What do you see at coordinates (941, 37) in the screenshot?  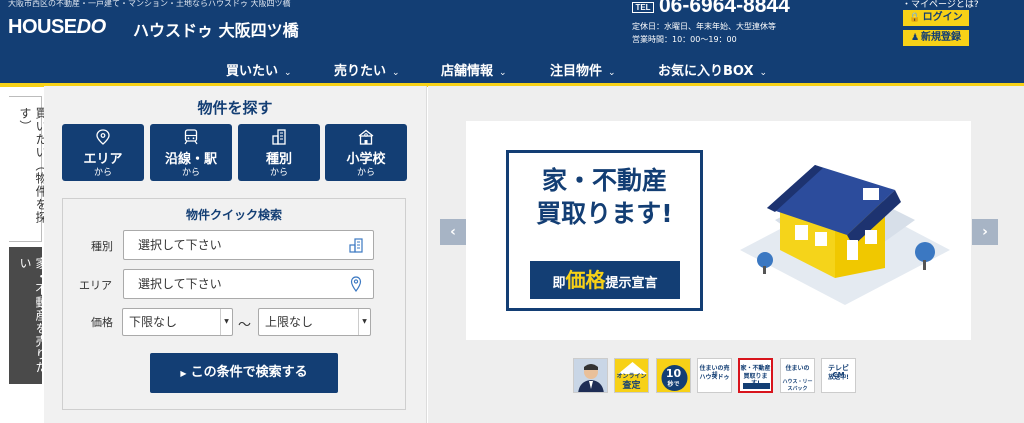 I see `register-label: 新規登録` at bounding box center [941, 37].